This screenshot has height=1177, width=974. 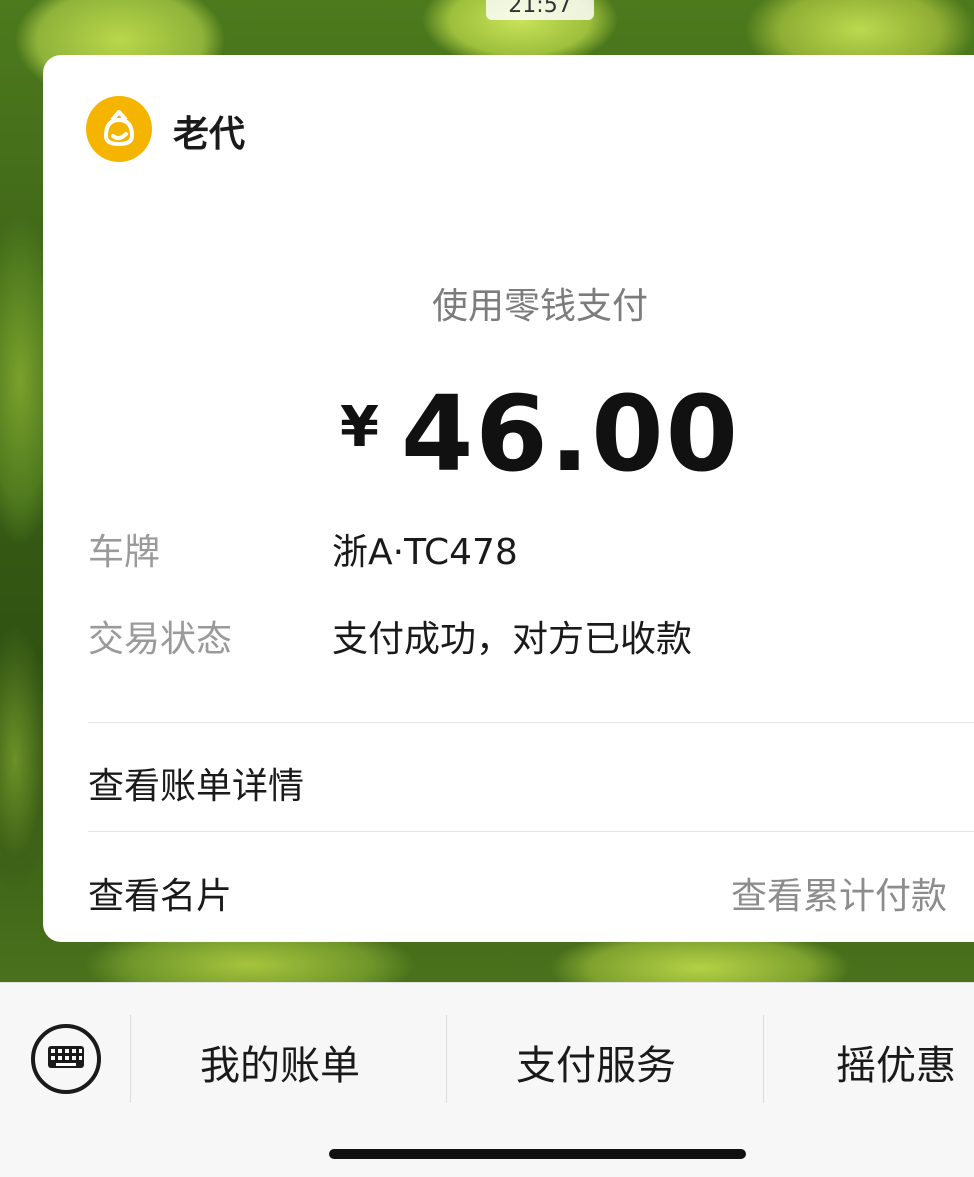 What do you see at coordinates (119, 129) in the screenshot?
I see `merchant-logo-icon` at bounding box center [119, 129].